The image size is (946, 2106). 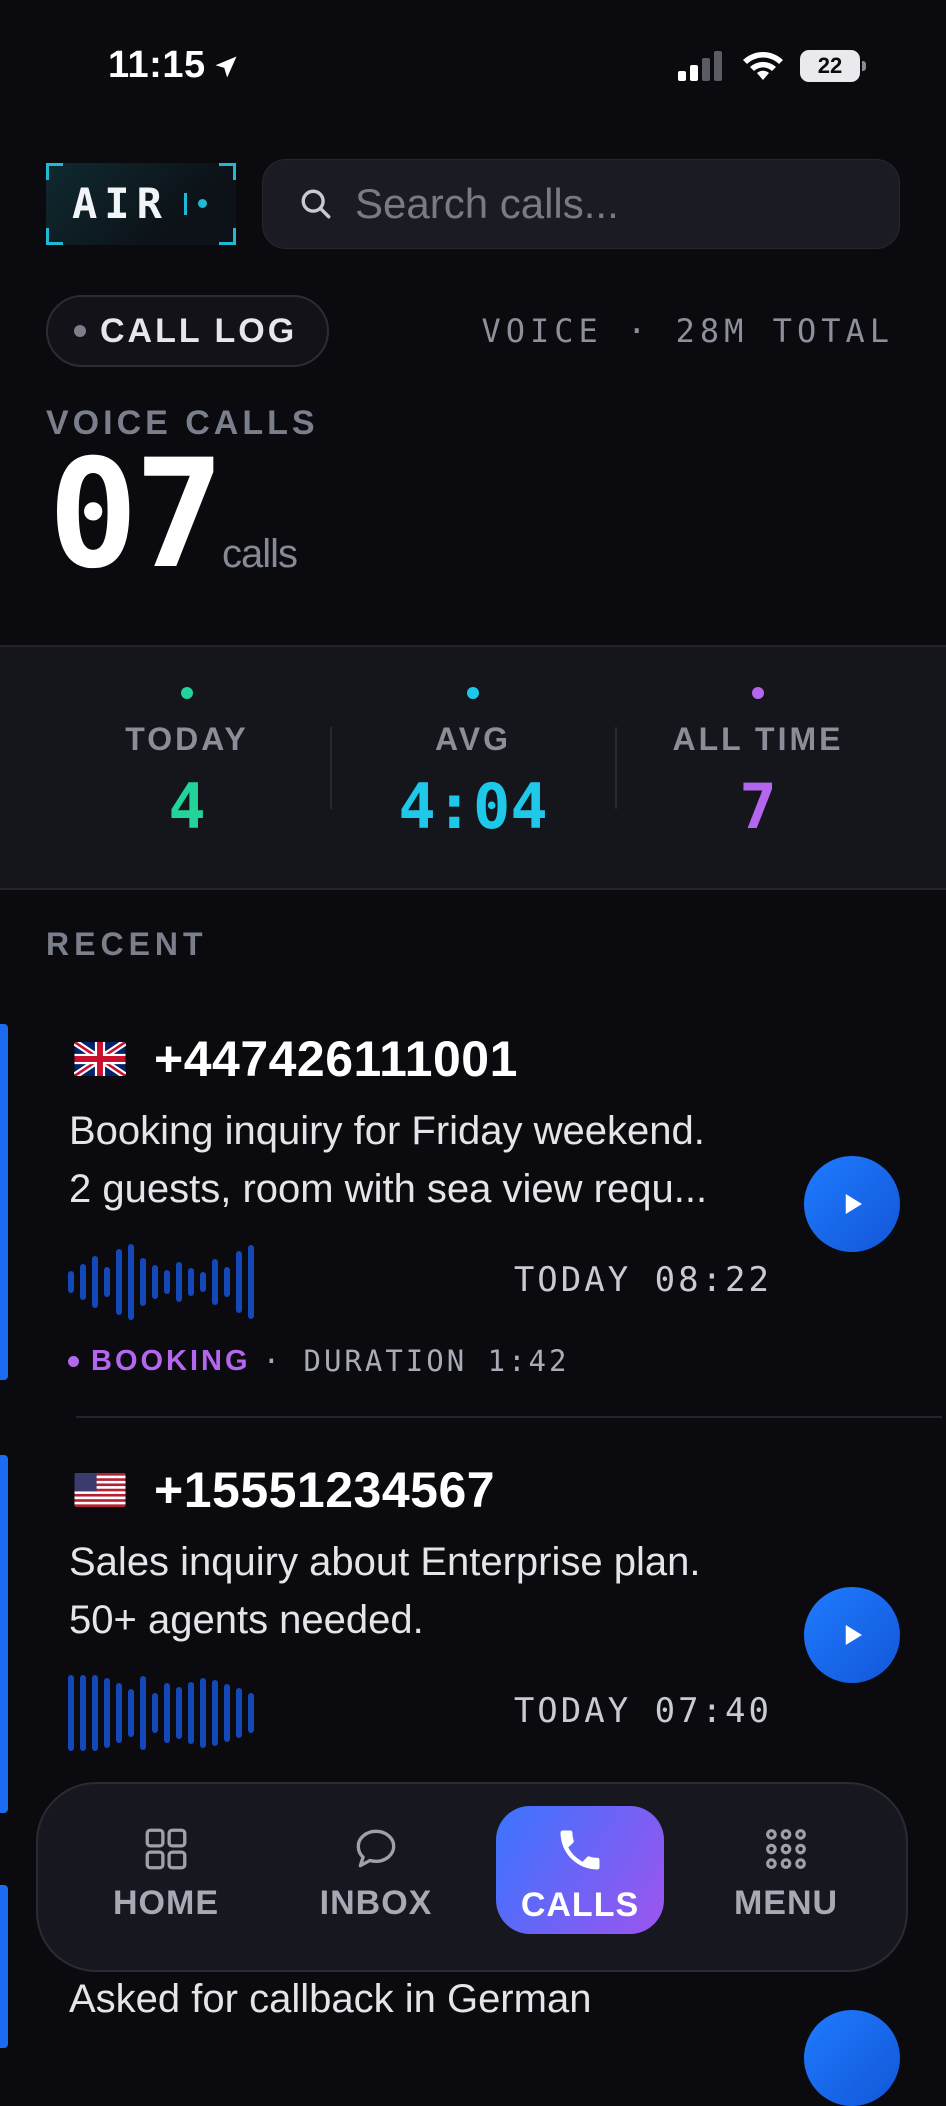 I want to click on call-log-pill: CALL LOG, so click(x=188, y=331).